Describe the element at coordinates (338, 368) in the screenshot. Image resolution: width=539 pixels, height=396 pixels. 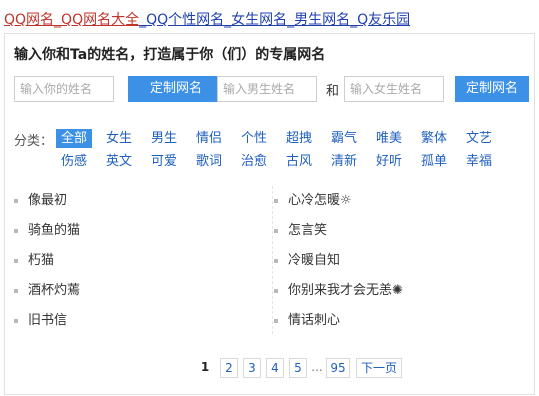
I see `page-link-last: 95` at that location.